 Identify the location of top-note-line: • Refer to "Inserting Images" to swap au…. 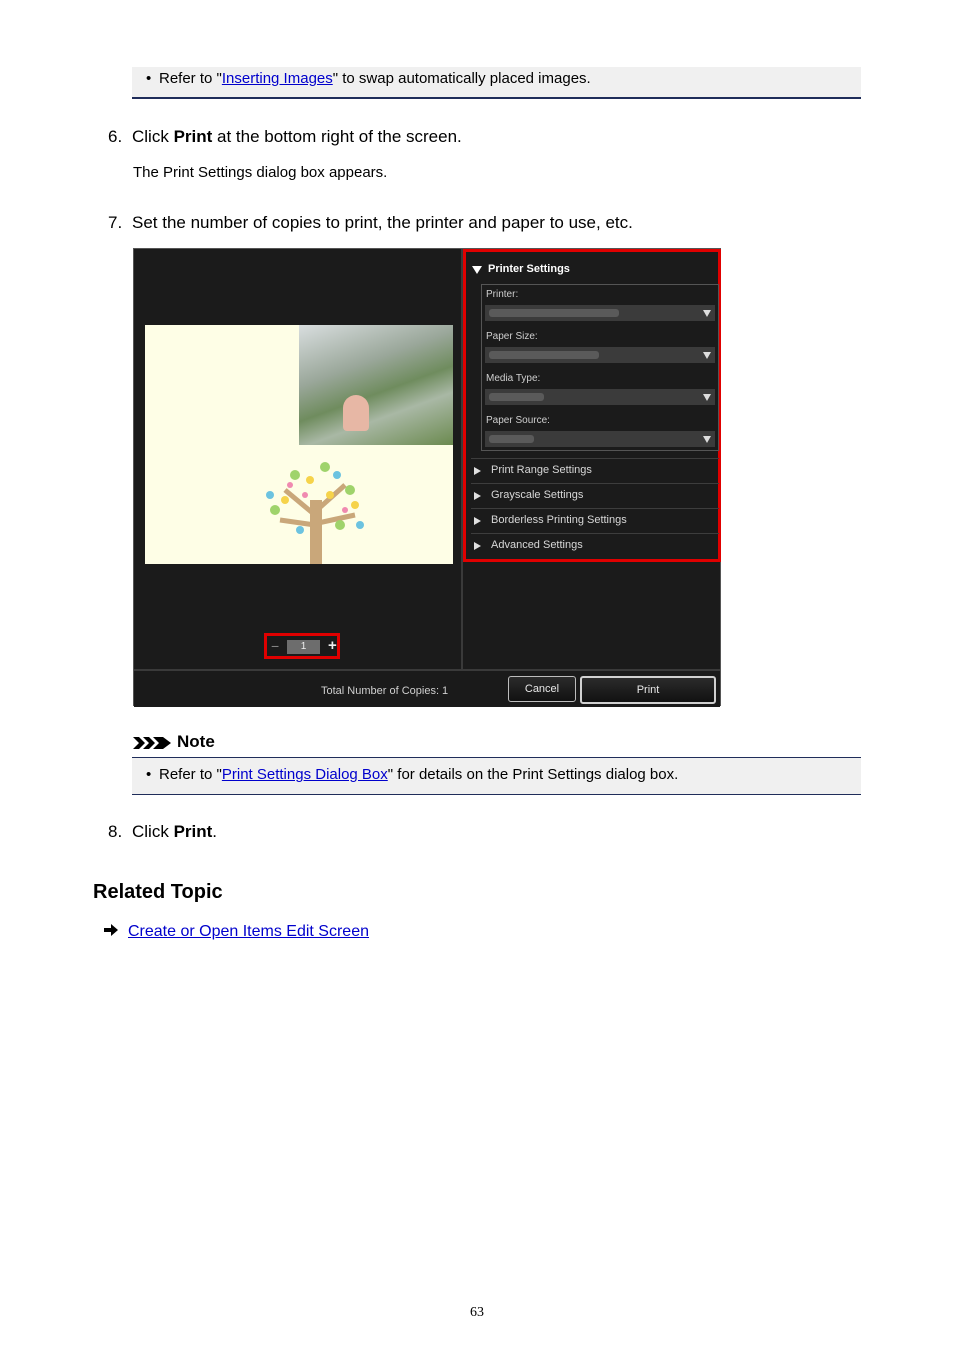
(368, 79).